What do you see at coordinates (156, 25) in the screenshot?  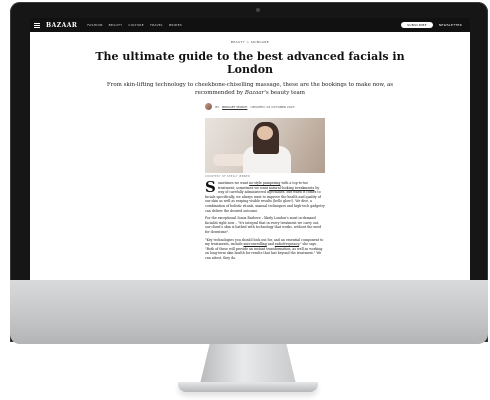 I see `nav-link-travel: TRAVEL` at bounding box center [156, 25].